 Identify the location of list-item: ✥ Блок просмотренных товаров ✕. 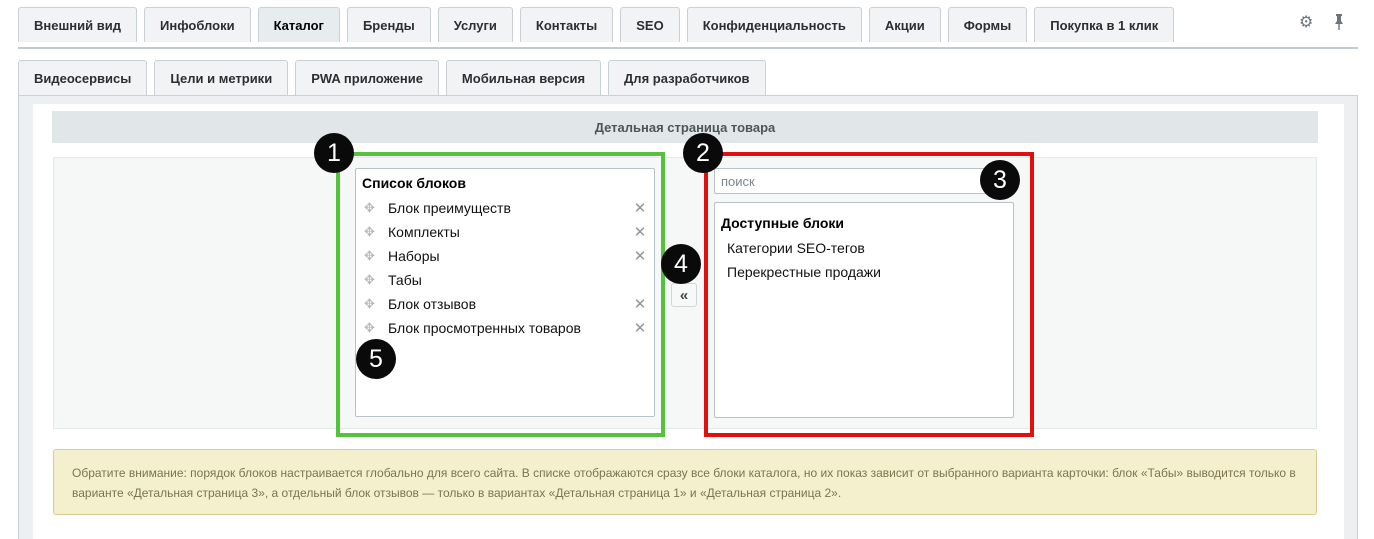
(506, 328).